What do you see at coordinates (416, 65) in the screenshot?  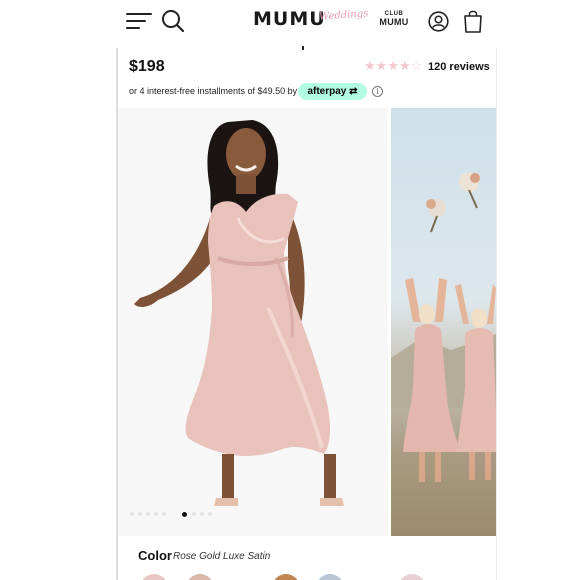 I see `star-outline-icon: ☆` at bounding box center [416, 65].